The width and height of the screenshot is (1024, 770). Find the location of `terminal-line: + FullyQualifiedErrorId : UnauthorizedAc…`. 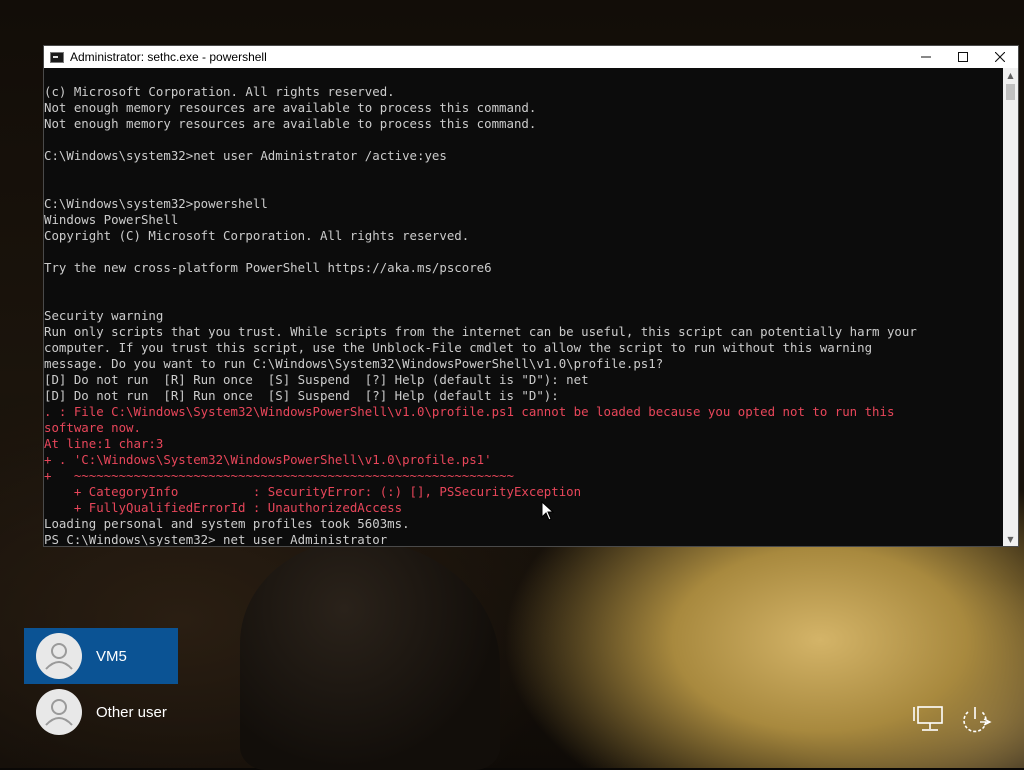

terminal-line: + FullyQualifiedErrorId : UnauthorizedAc… is located at coordinates (223, 507).